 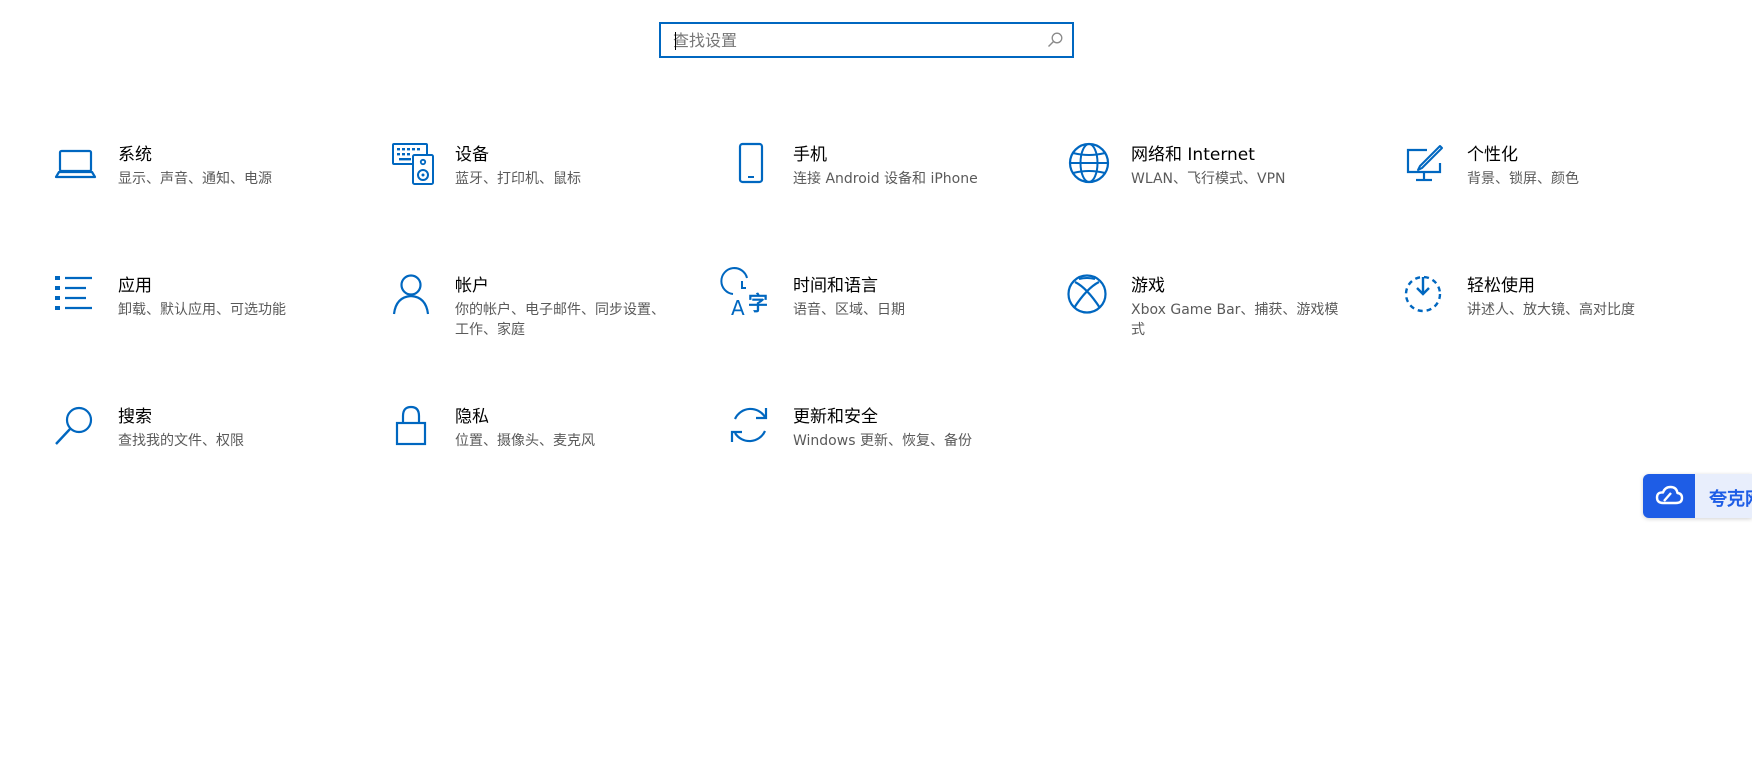 What do you see at coordinates (195, 179) in the screenshot?
I see `tile-description: 显示、声音、通知、电源` at bounding box center [195, 179].